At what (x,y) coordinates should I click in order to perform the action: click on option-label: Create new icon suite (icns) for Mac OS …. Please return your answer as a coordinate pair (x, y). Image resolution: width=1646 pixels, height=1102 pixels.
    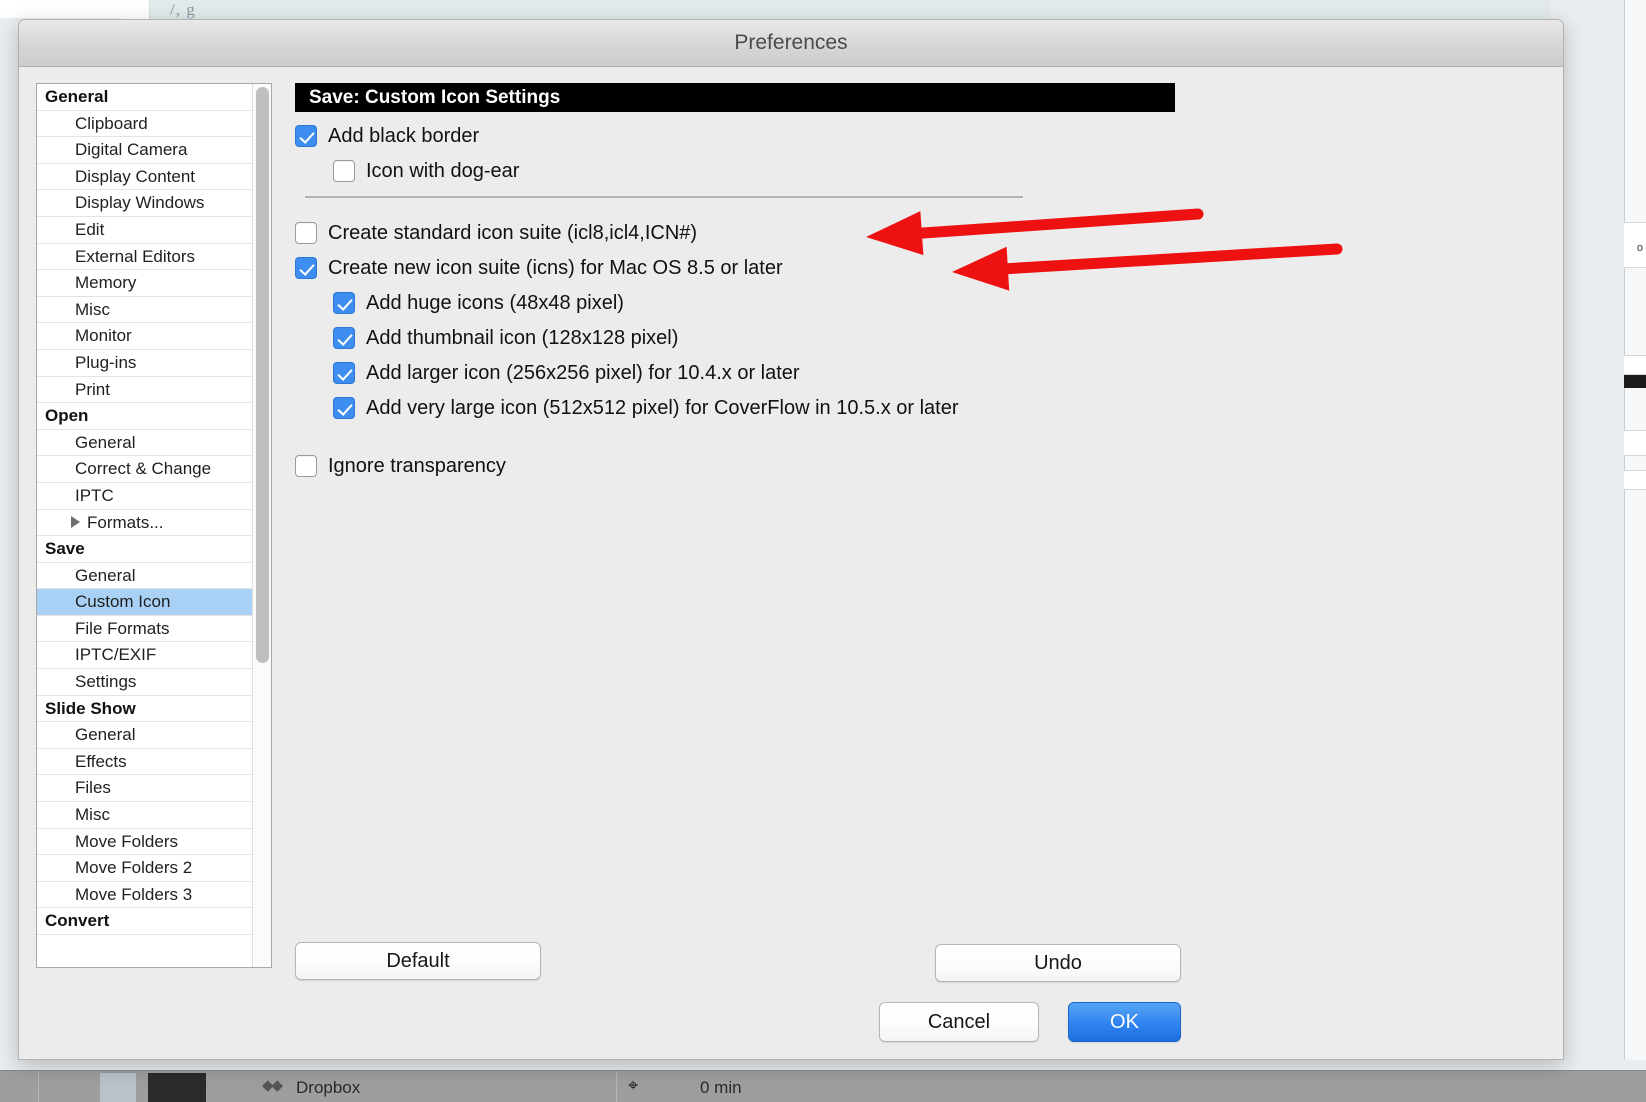
    Looking at the image, I should click on (555, 268).